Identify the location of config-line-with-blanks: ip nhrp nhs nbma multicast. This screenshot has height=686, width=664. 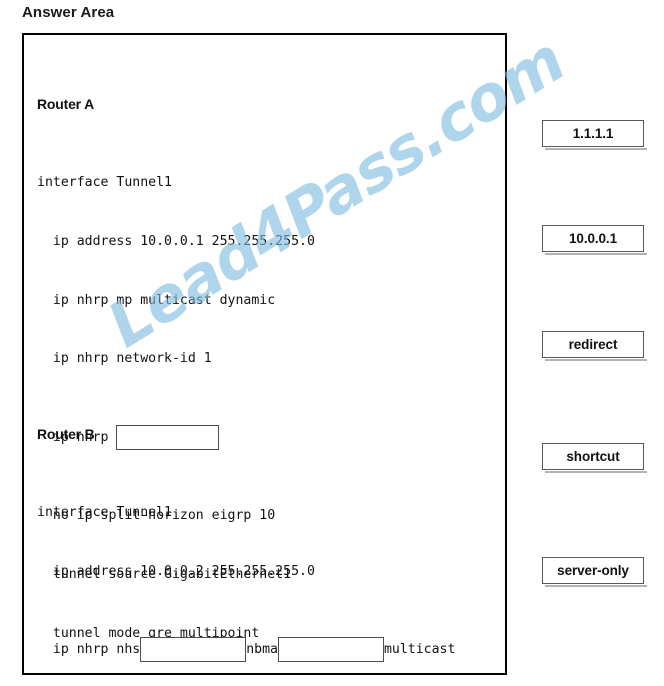
(246, 650).